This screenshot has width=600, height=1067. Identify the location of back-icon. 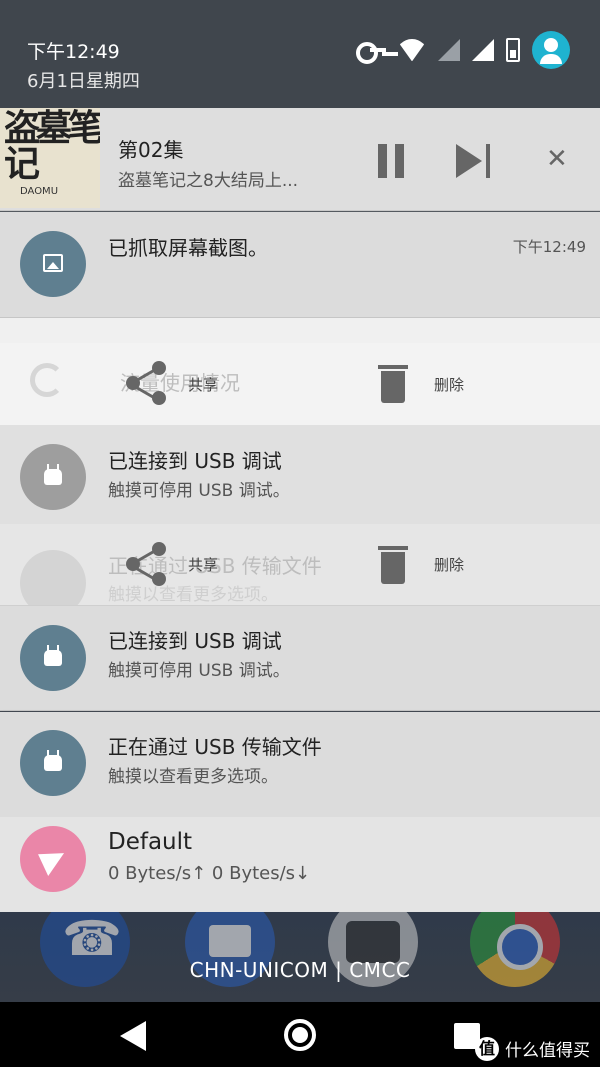
(133, 1036).